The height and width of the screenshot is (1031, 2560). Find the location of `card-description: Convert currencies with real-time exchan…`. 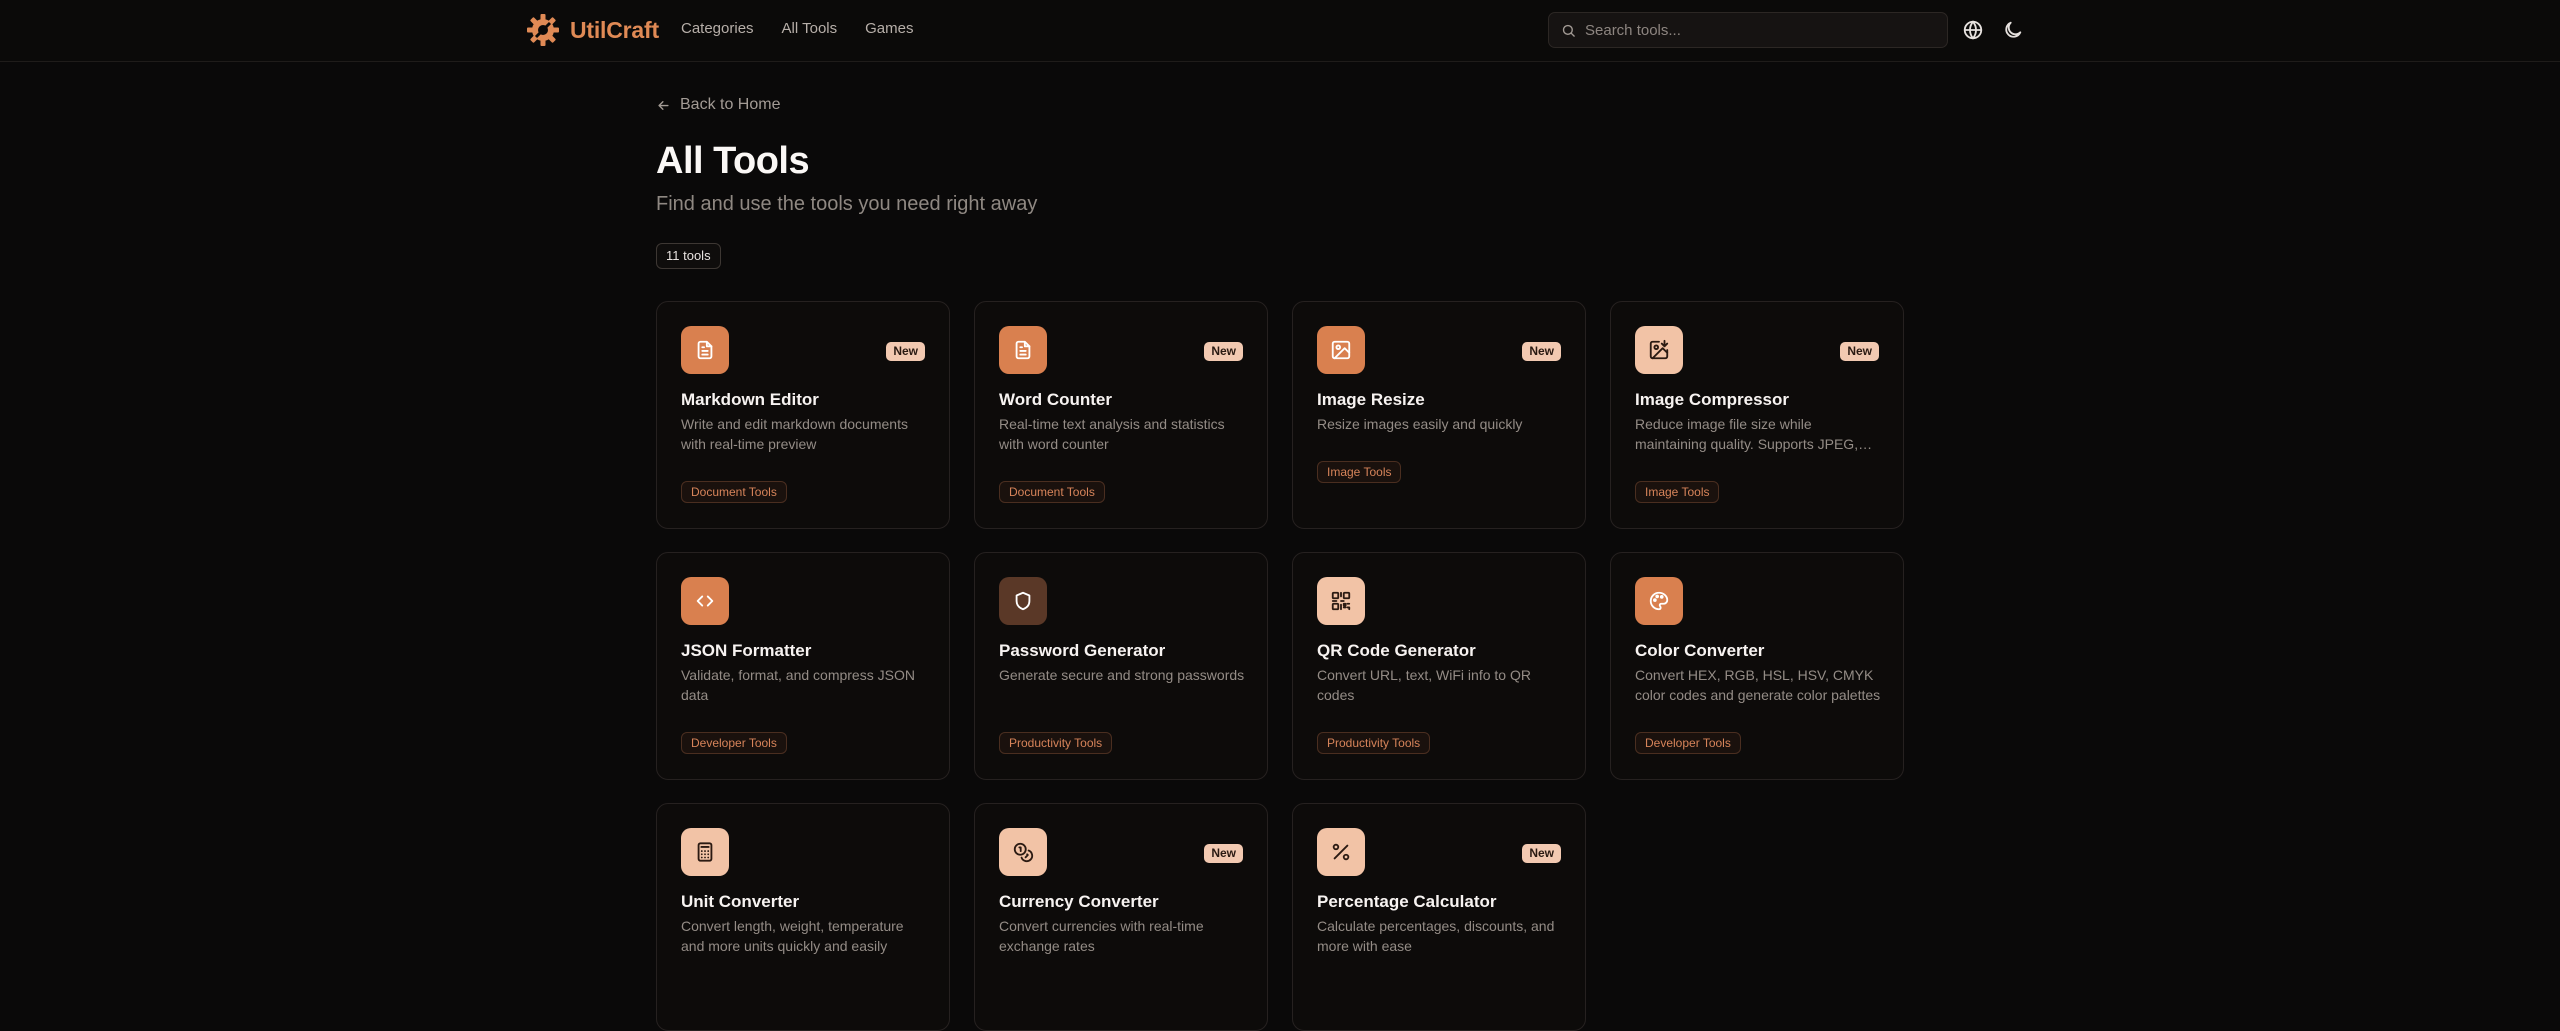

card-description: Convert currencies with real-time exchan… is located at coordinates (1101, 936).